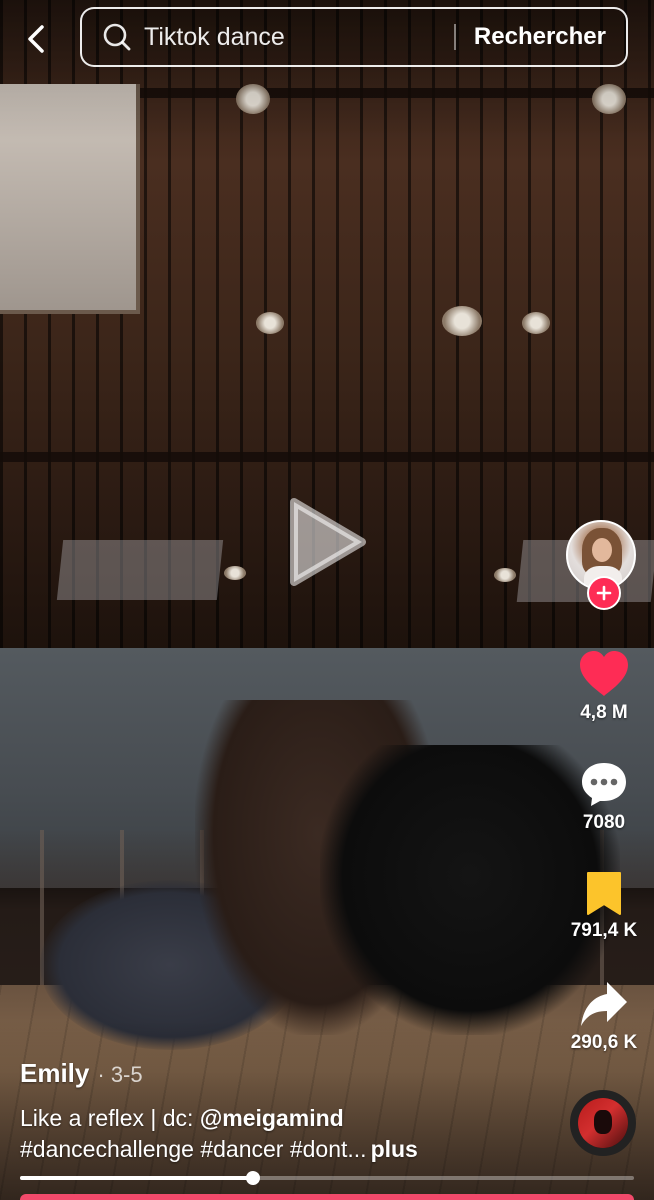  Describe the element at coordinates (604, 1004) in the screenshot. I see `share-arrow-icon` at that location.